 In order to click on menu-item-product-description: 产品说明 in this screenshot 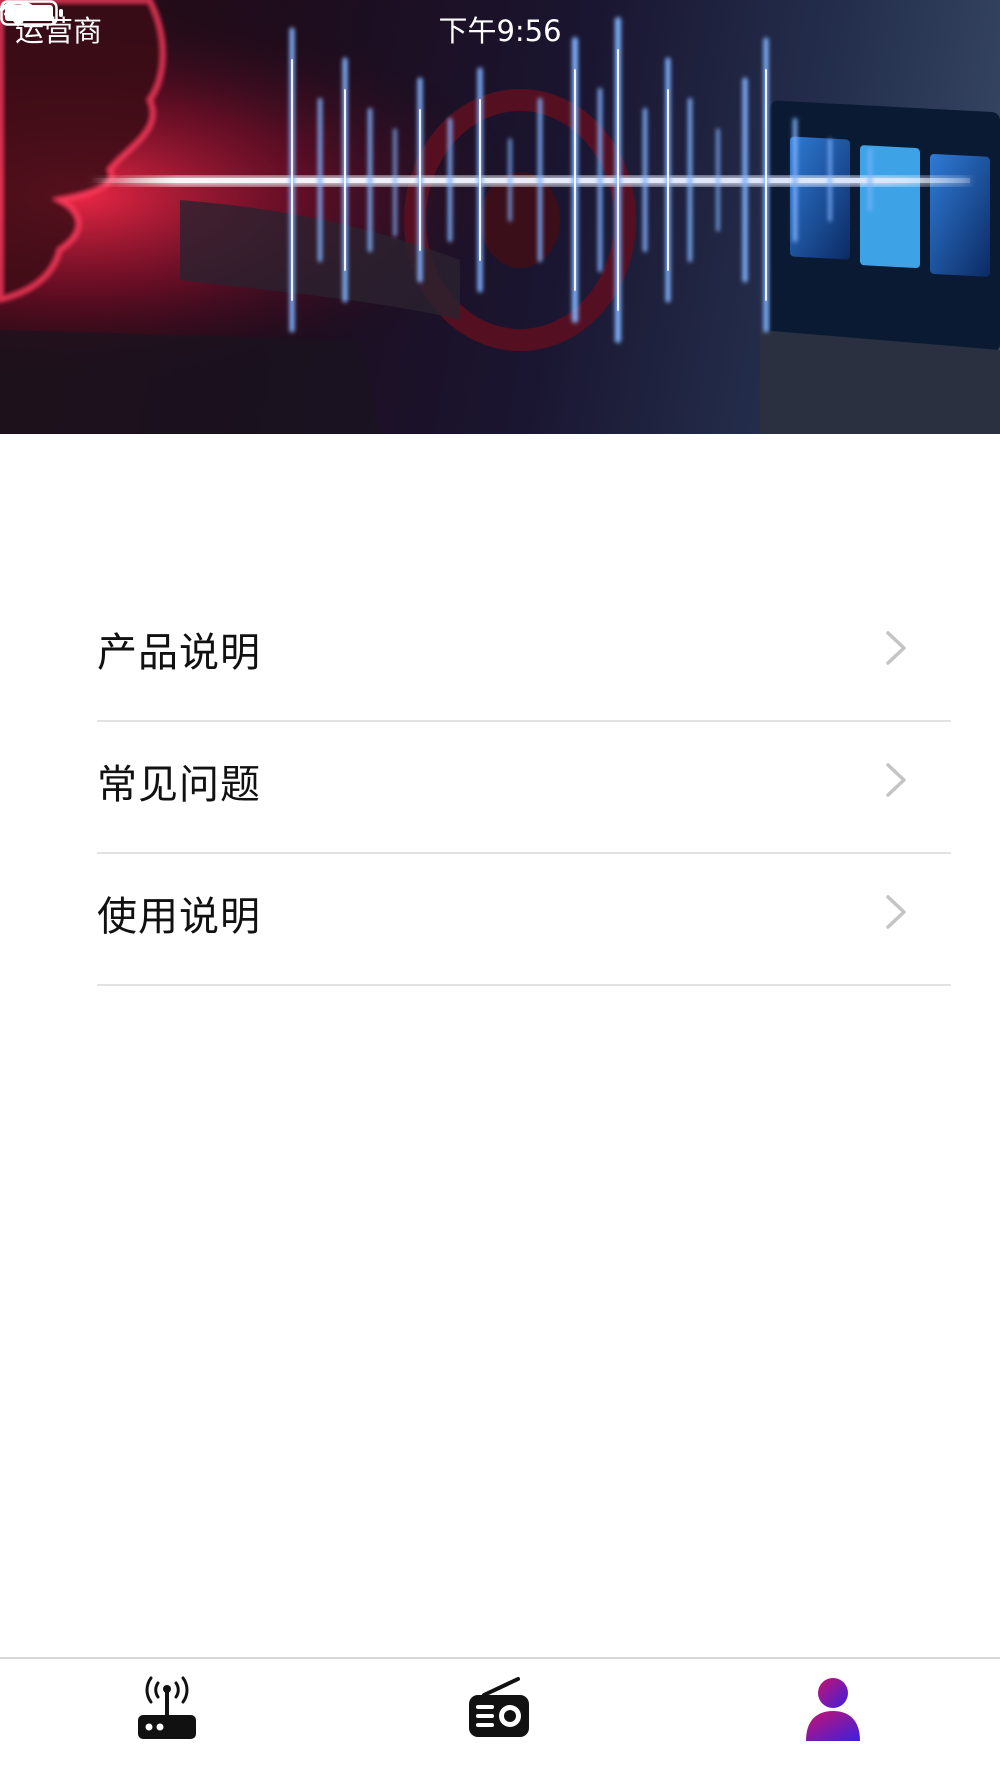, I will do `click(524, 656)`.